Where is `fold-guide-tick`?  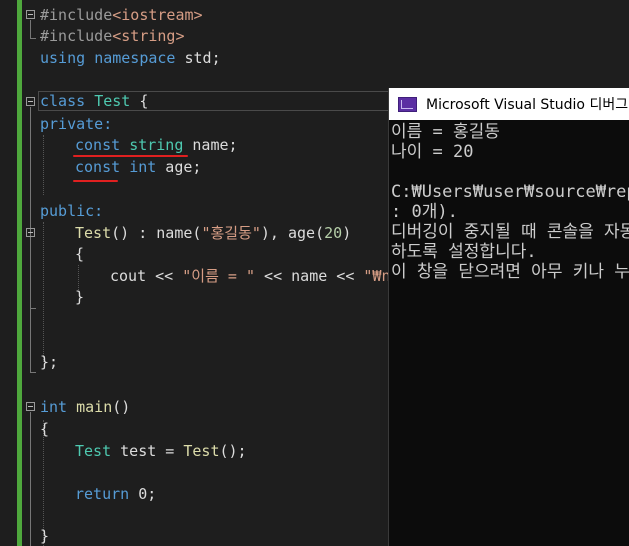 fold-guide-tick is located at coordinates (33, 308).